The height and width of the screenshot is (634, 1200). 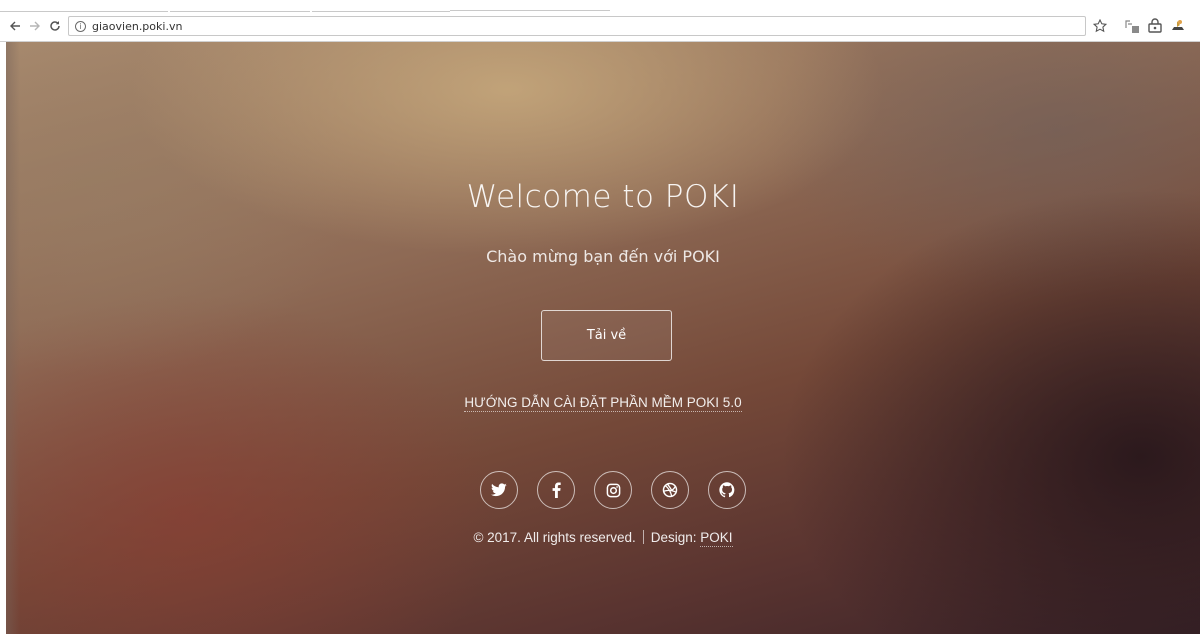 What do you see at coordinates (556, 490) in the screenshot?
I see `facebook-icon` at bounding box center [556, 490].